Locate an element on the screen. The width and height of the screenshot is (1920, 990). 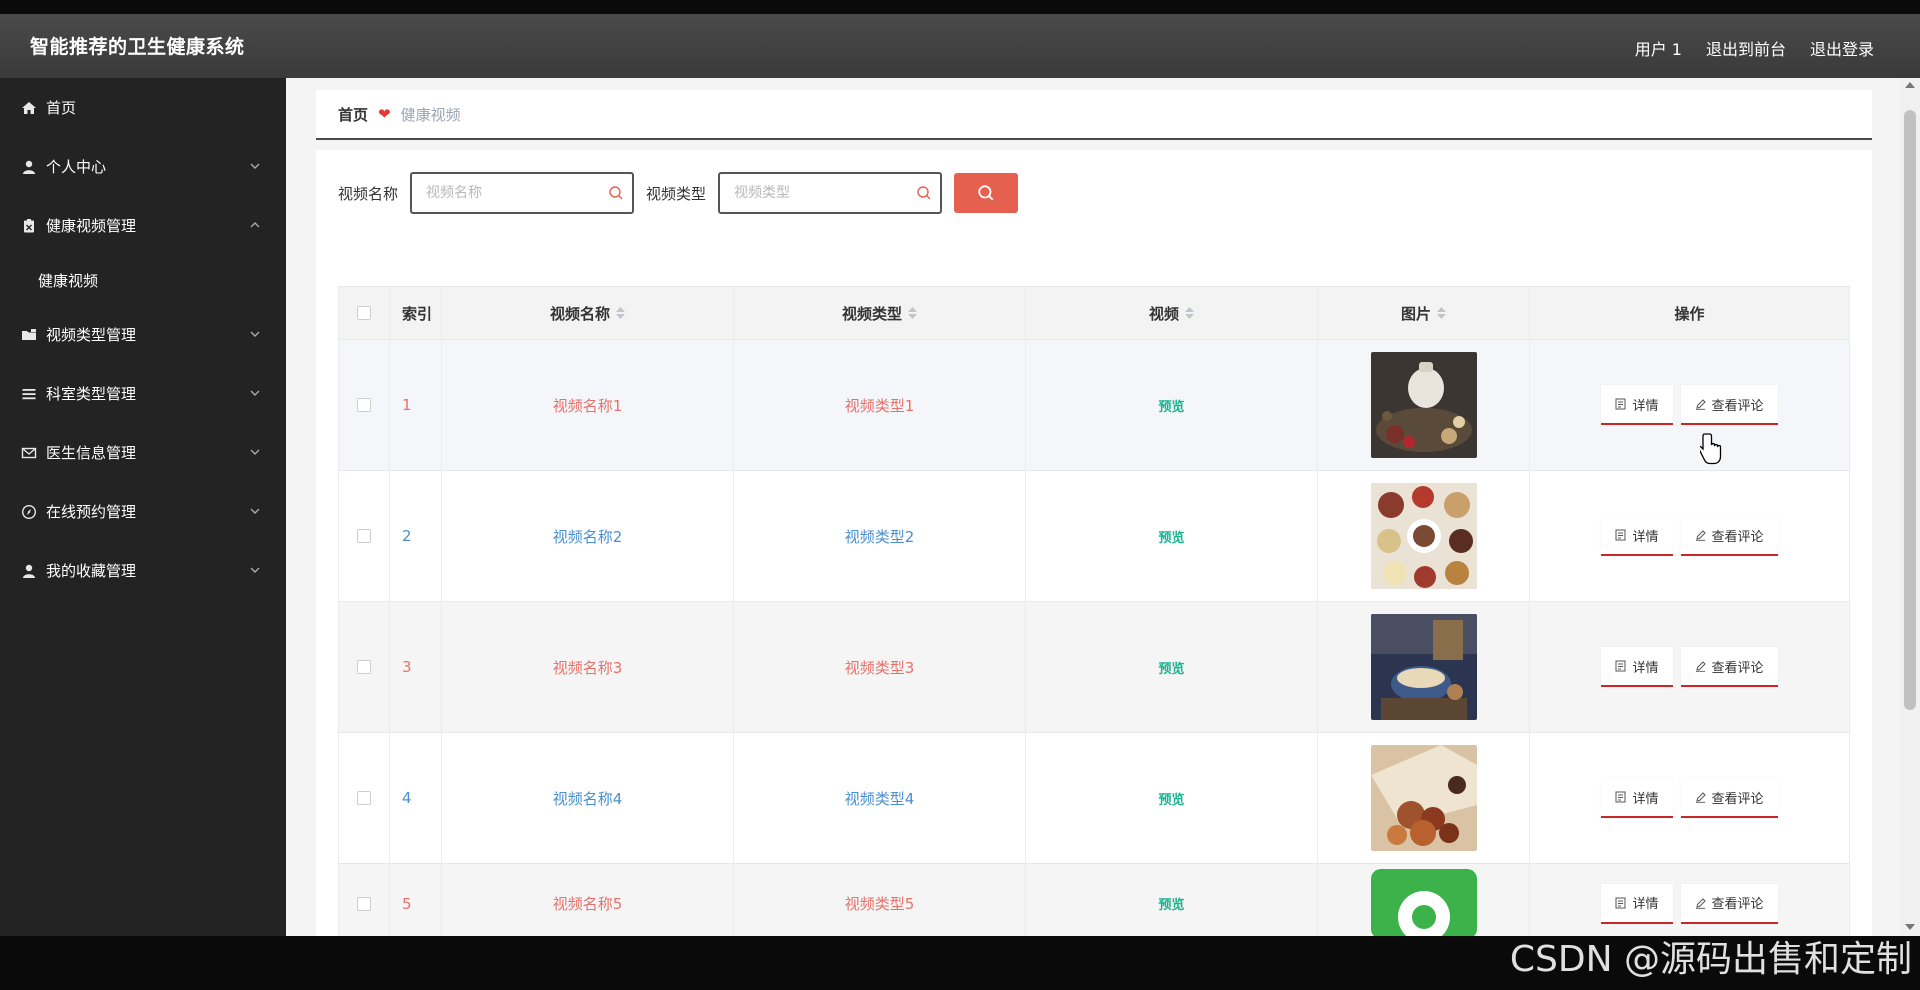
video-type-input is located at coordinates (830, 193).